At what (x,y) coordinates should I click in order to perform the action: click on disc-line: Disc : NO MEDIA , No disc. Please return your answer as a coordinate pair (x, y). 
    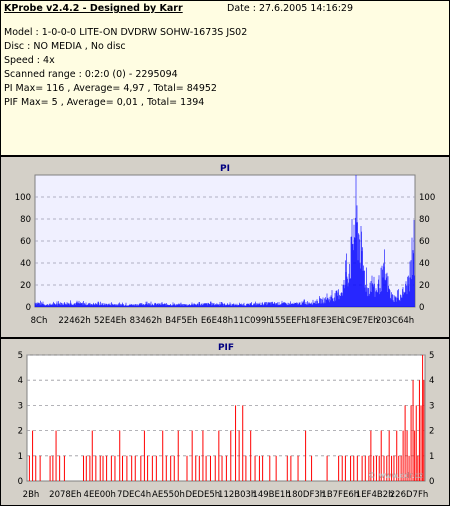
    Looking at the image, I should click on (65, 46).